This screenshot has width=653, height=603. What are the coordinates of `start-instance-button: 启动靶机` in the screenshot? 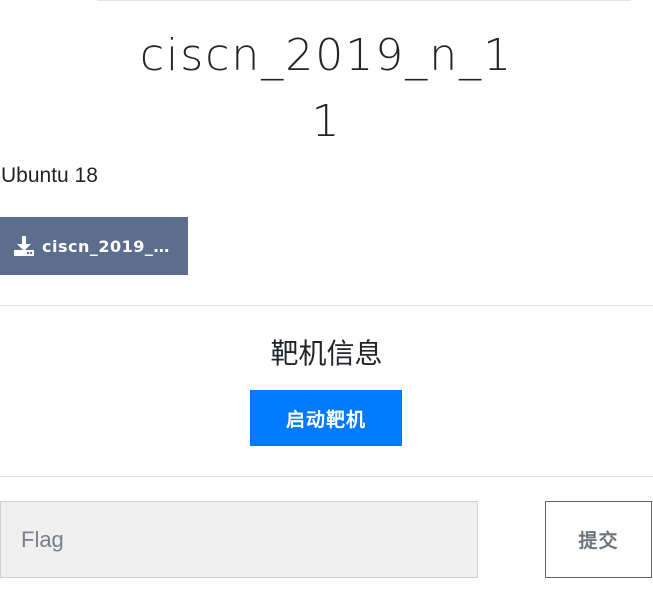 It's located at (326, 418).